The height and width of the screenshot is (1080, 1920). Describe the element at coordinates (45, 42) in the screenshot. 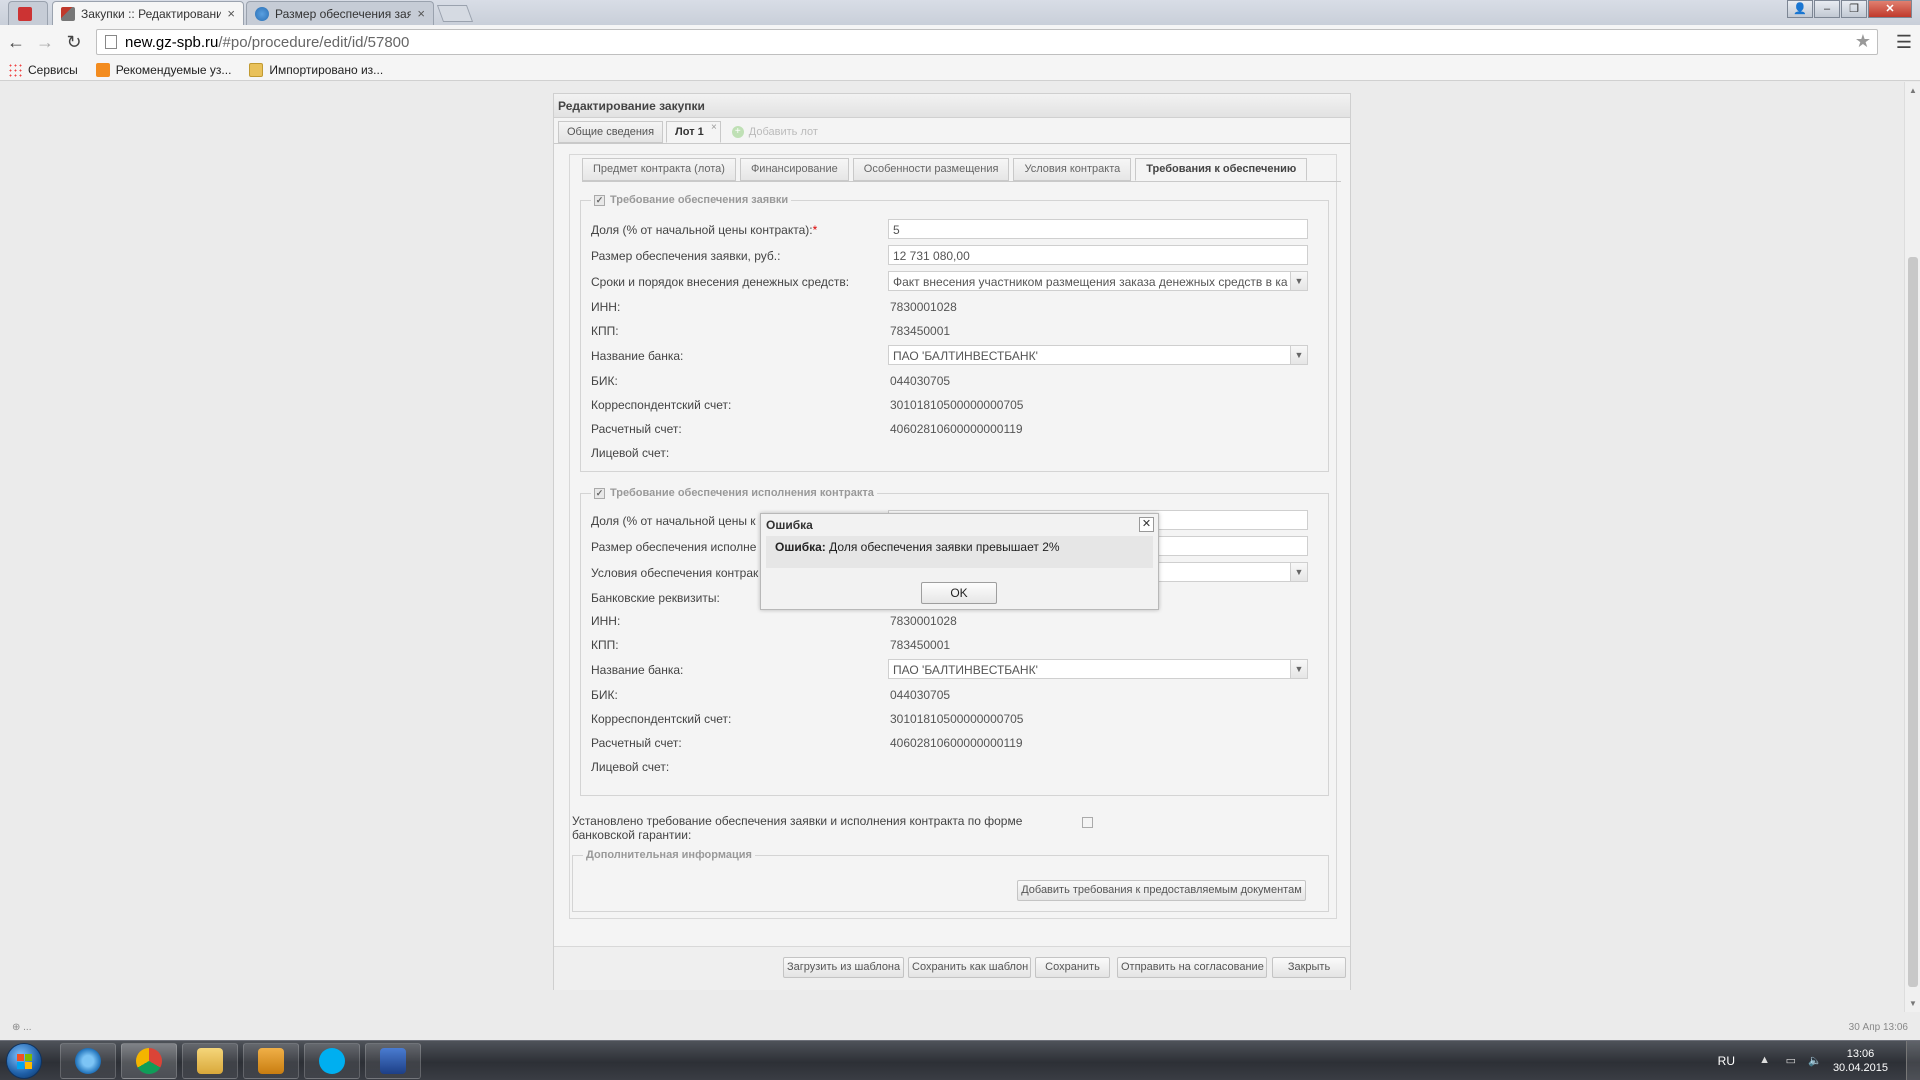

I see `forward-button: →` at that location.